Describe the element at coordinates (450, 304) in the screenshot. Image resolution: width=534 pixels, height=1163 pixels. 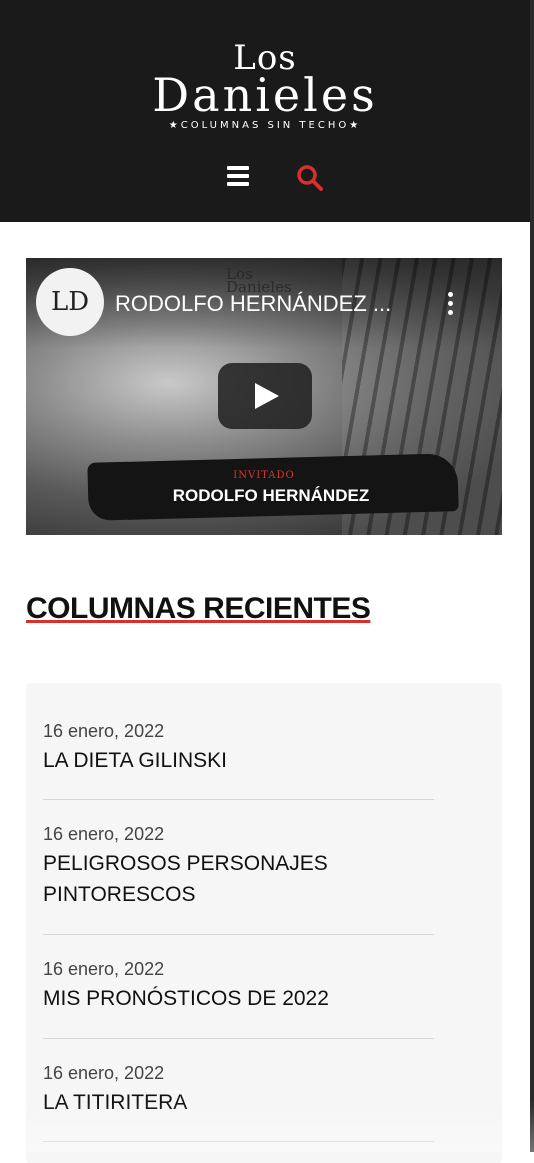
I see `more-vertical-icon` at that location.